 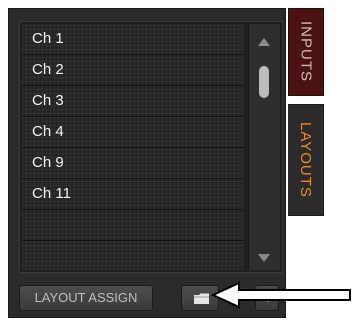 I want to click on tab-layouts-label: LAYOUTS, so click(x=305, y=160).